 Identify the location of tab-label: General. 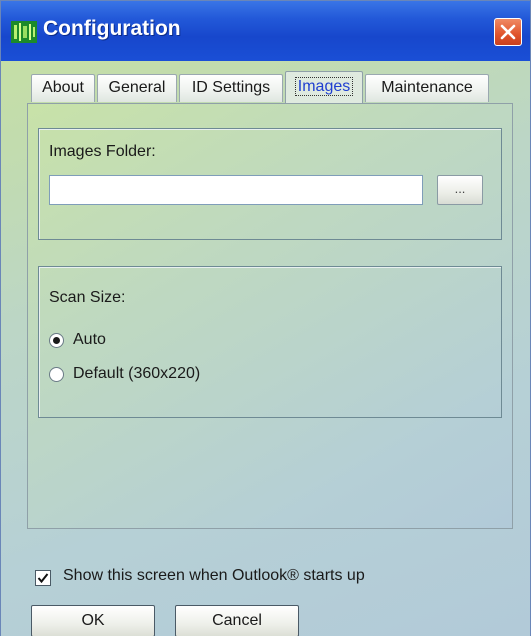
(137, 87).